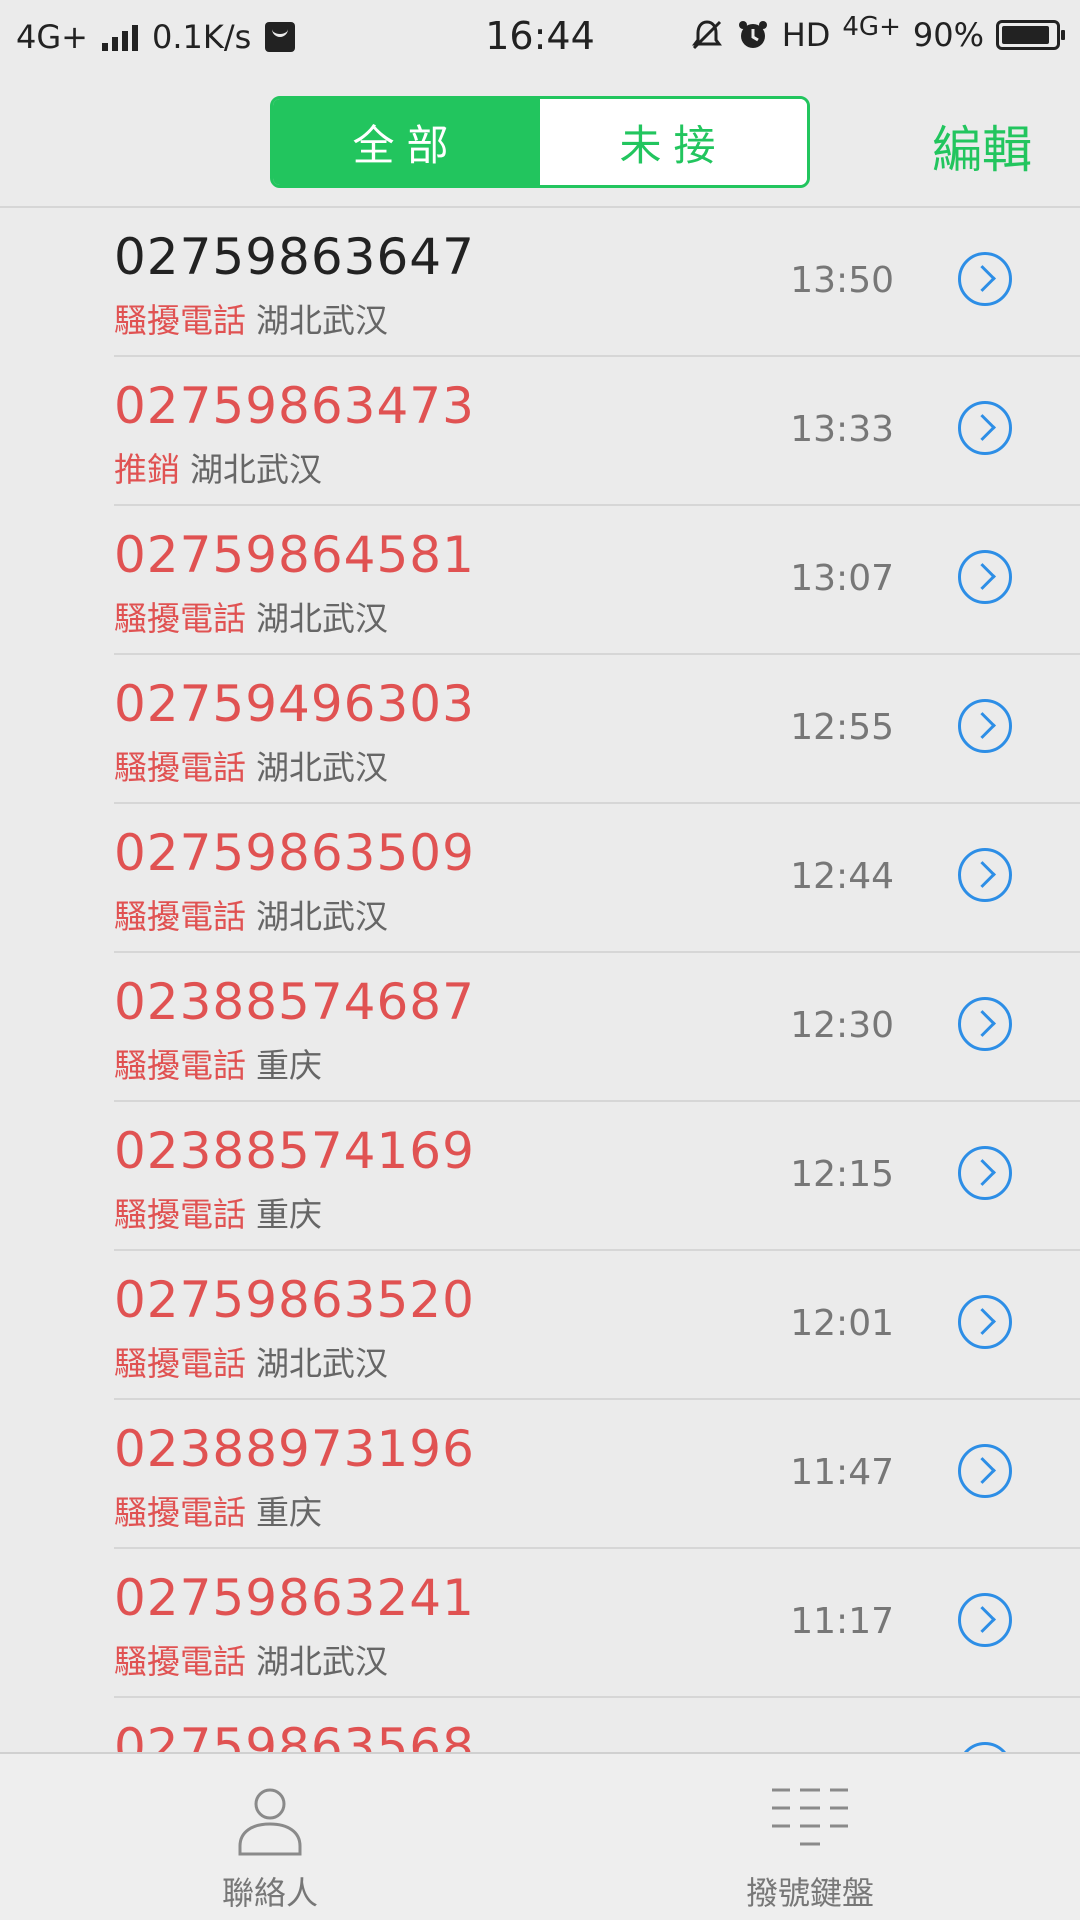 Image resolution: width=1080 pixels, height=1920 pixels. I want to click on call-row: 02388973196 騷擾電話 重庆 11:47, so click(540, 1474).